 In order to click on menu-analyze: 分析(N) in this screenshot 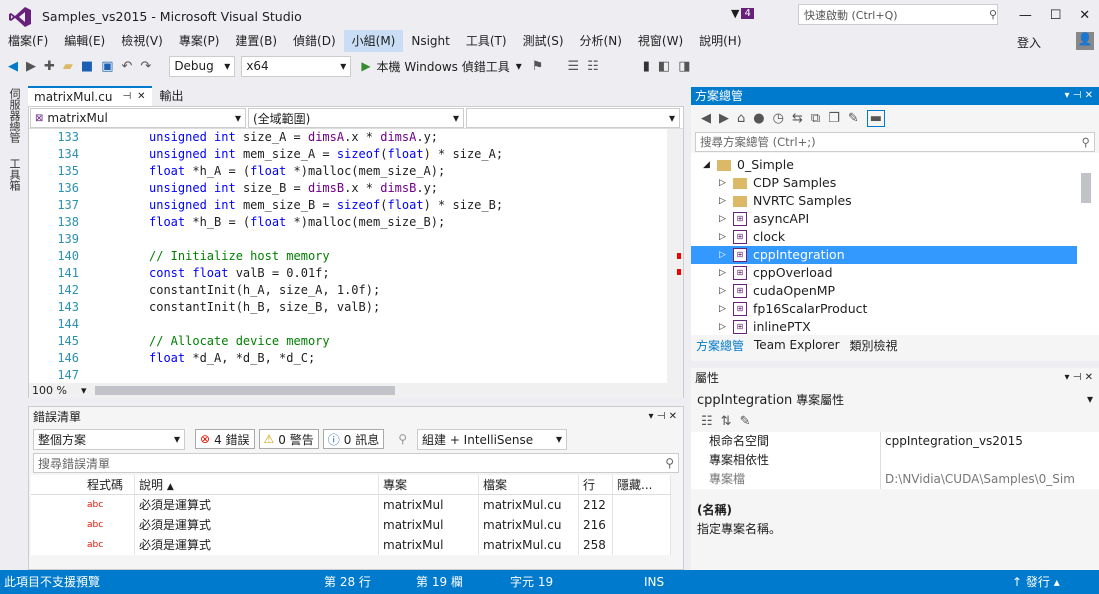, I will do `click(601, 41)`.